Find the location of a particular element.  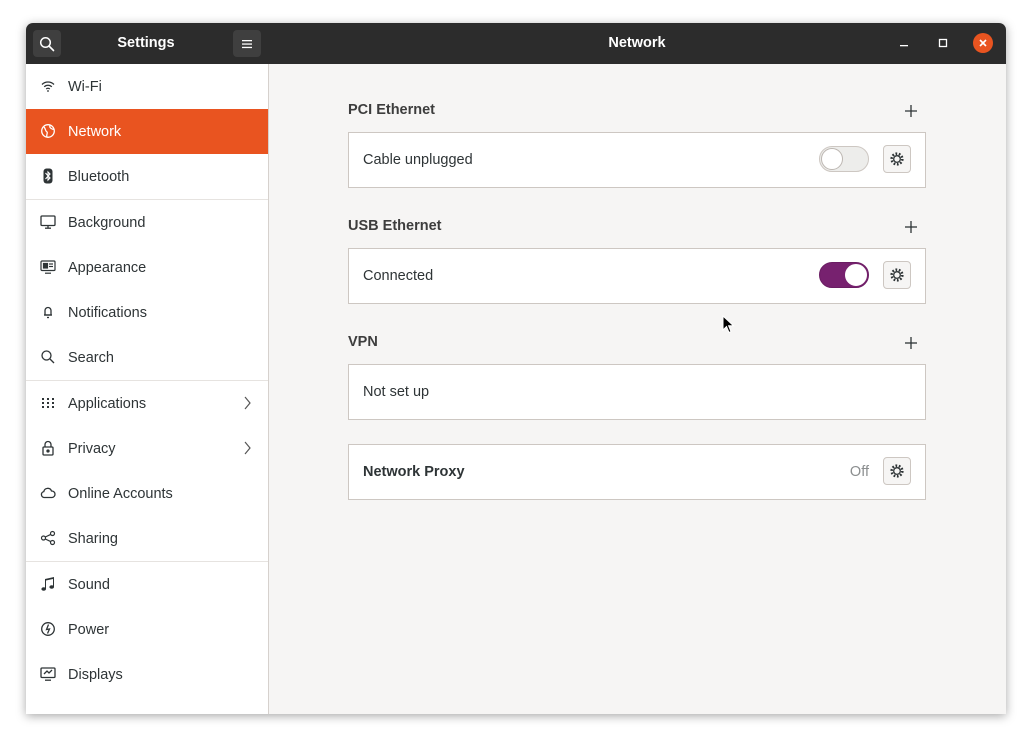

sidebar-item-network: Network is located at coordinates (147, 131).